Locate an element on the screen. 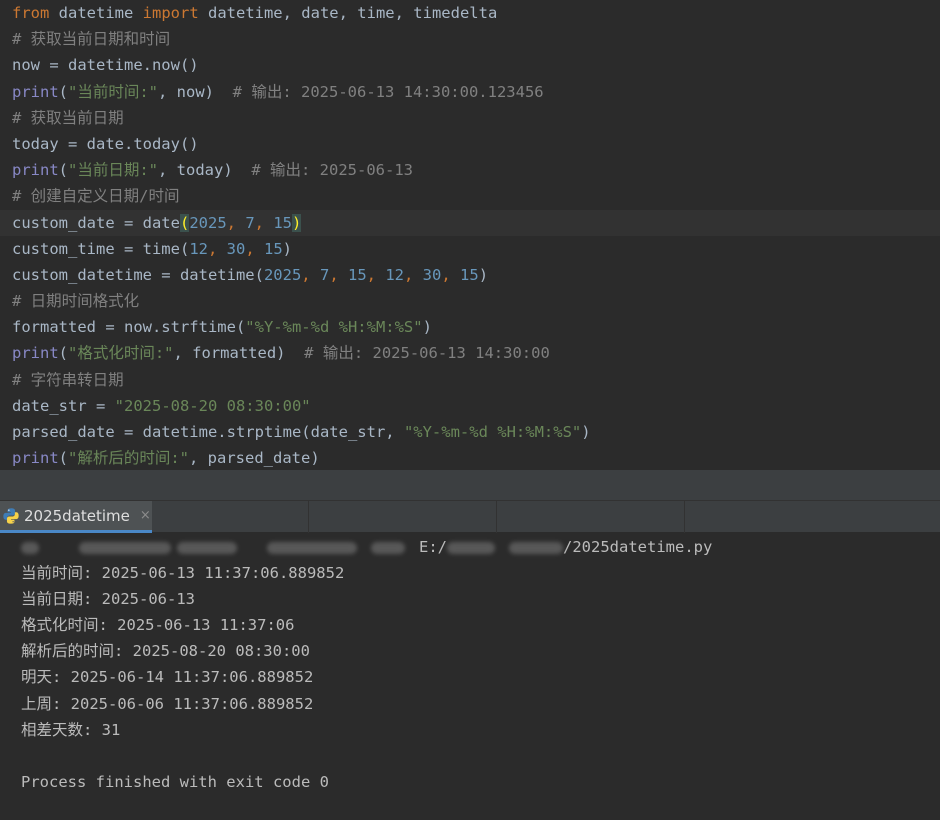 The image size is (940, 820). editor-status-gap is located at coordinates (470, 485).